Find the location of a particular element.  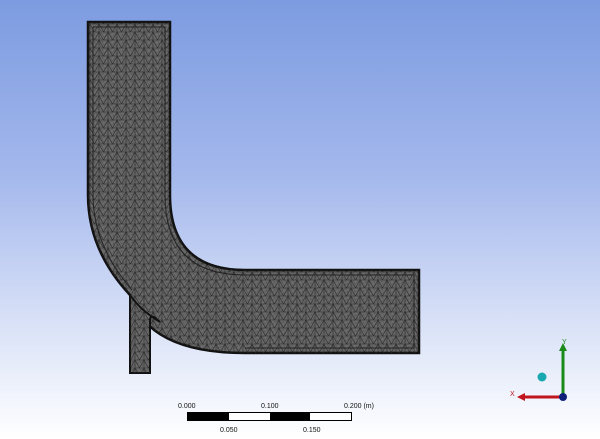

scale-label-0150: 0.150 is located at coordinates (312, 430).